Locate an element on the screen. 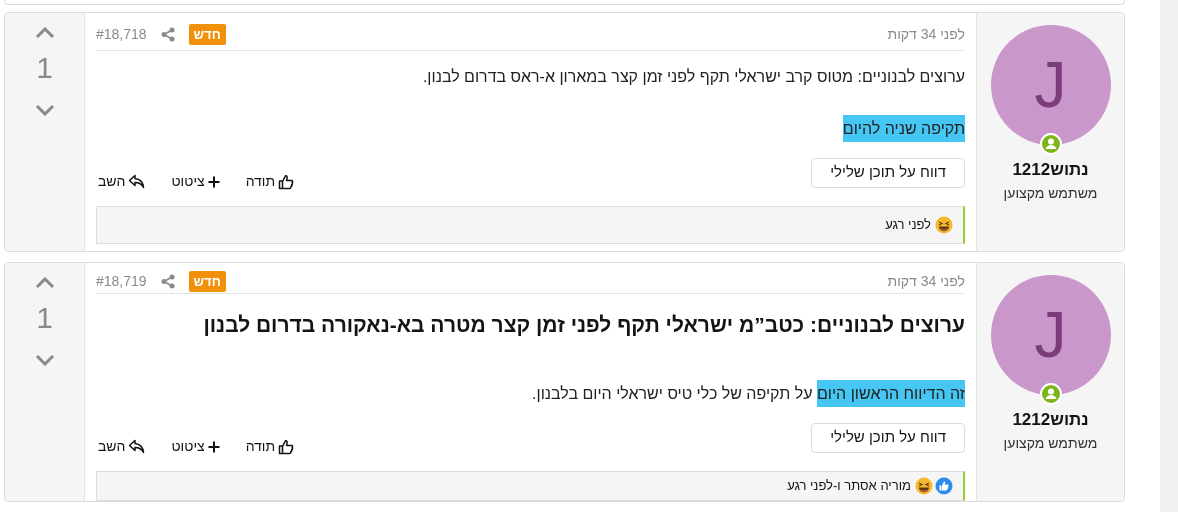  post-paragraph: ערוצים לבנוניים: מטוס קרב ישראלי תקף לפני זמן קצר במארון א-ראס בדרום לבנון. is located at coordinates (693, 77).